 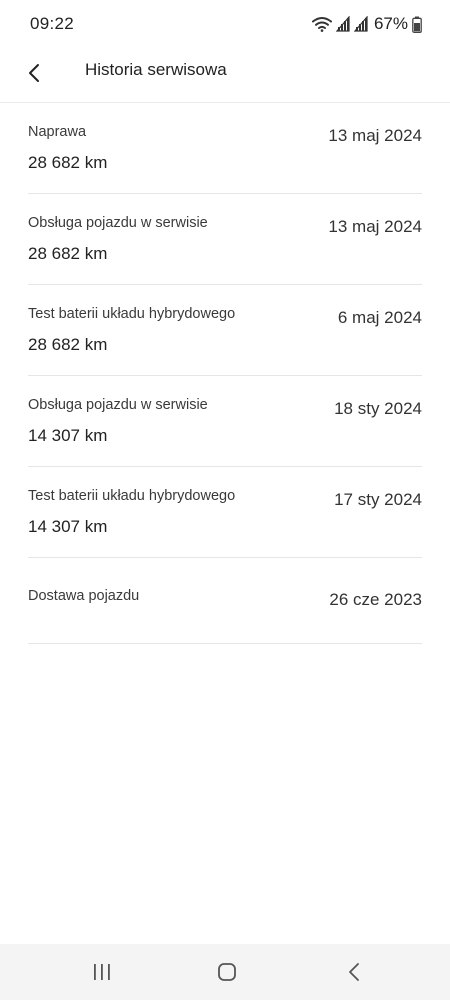 I want to click on status-bar: 09:22 67%, so click(x=225, y=24).